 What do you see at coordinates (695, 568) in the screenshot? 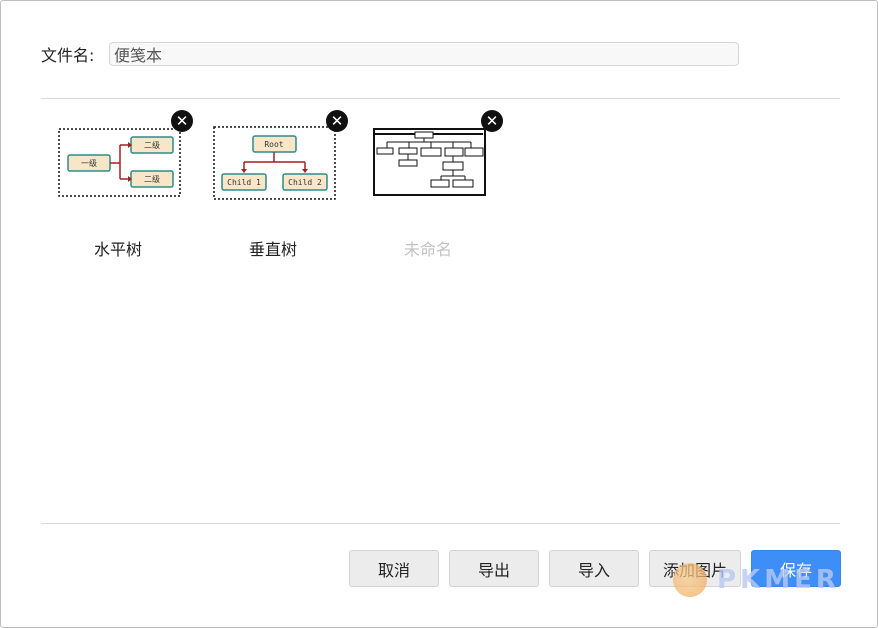
I see `add-image-button: 添加图片` at bounding box center [695, 568].